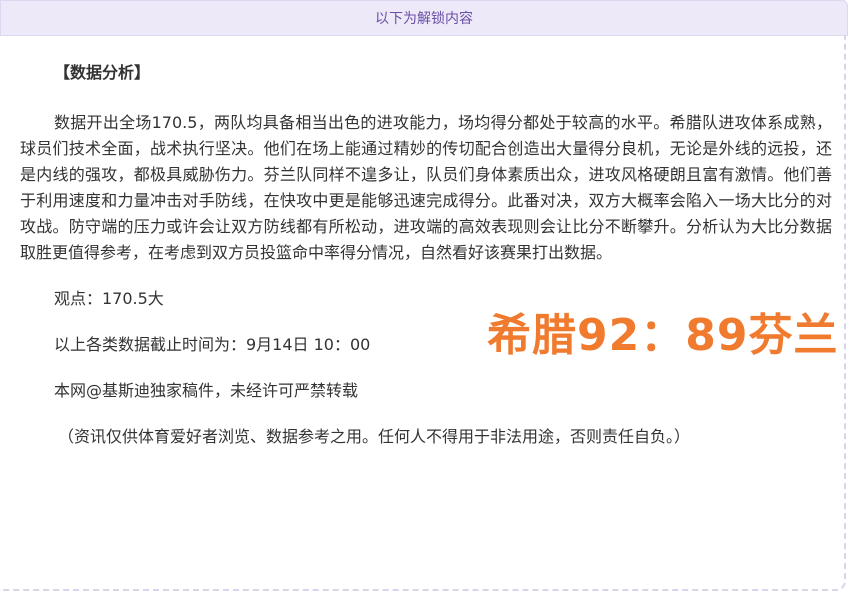  Describe the element at coordinates (663, 335) in the screenshot. I see `score-overlay: 希腊92：89芬兰` at that location.